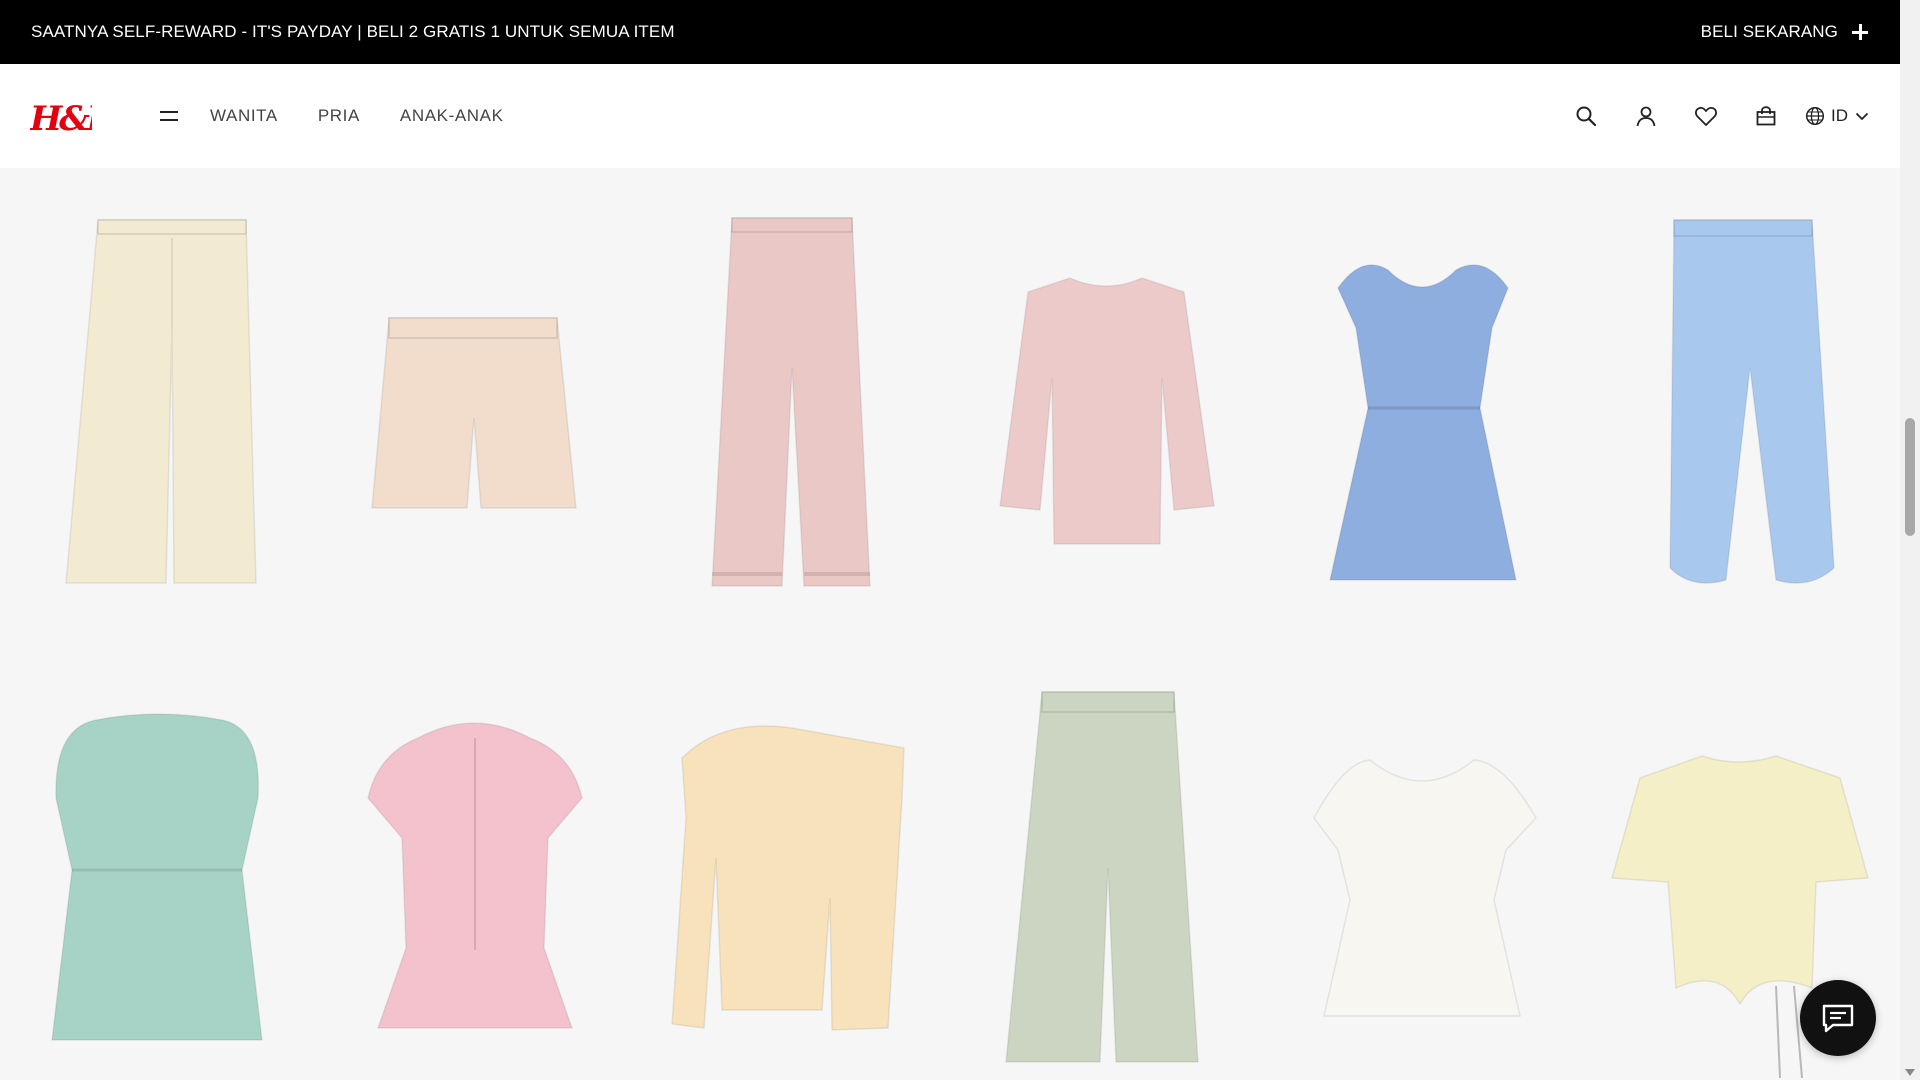 The width and height of the screenshot is (1920, 1080). Describe the element at coordinates (1422, 873) in the screenshot. I see `product-card-blouse-white` at that location.